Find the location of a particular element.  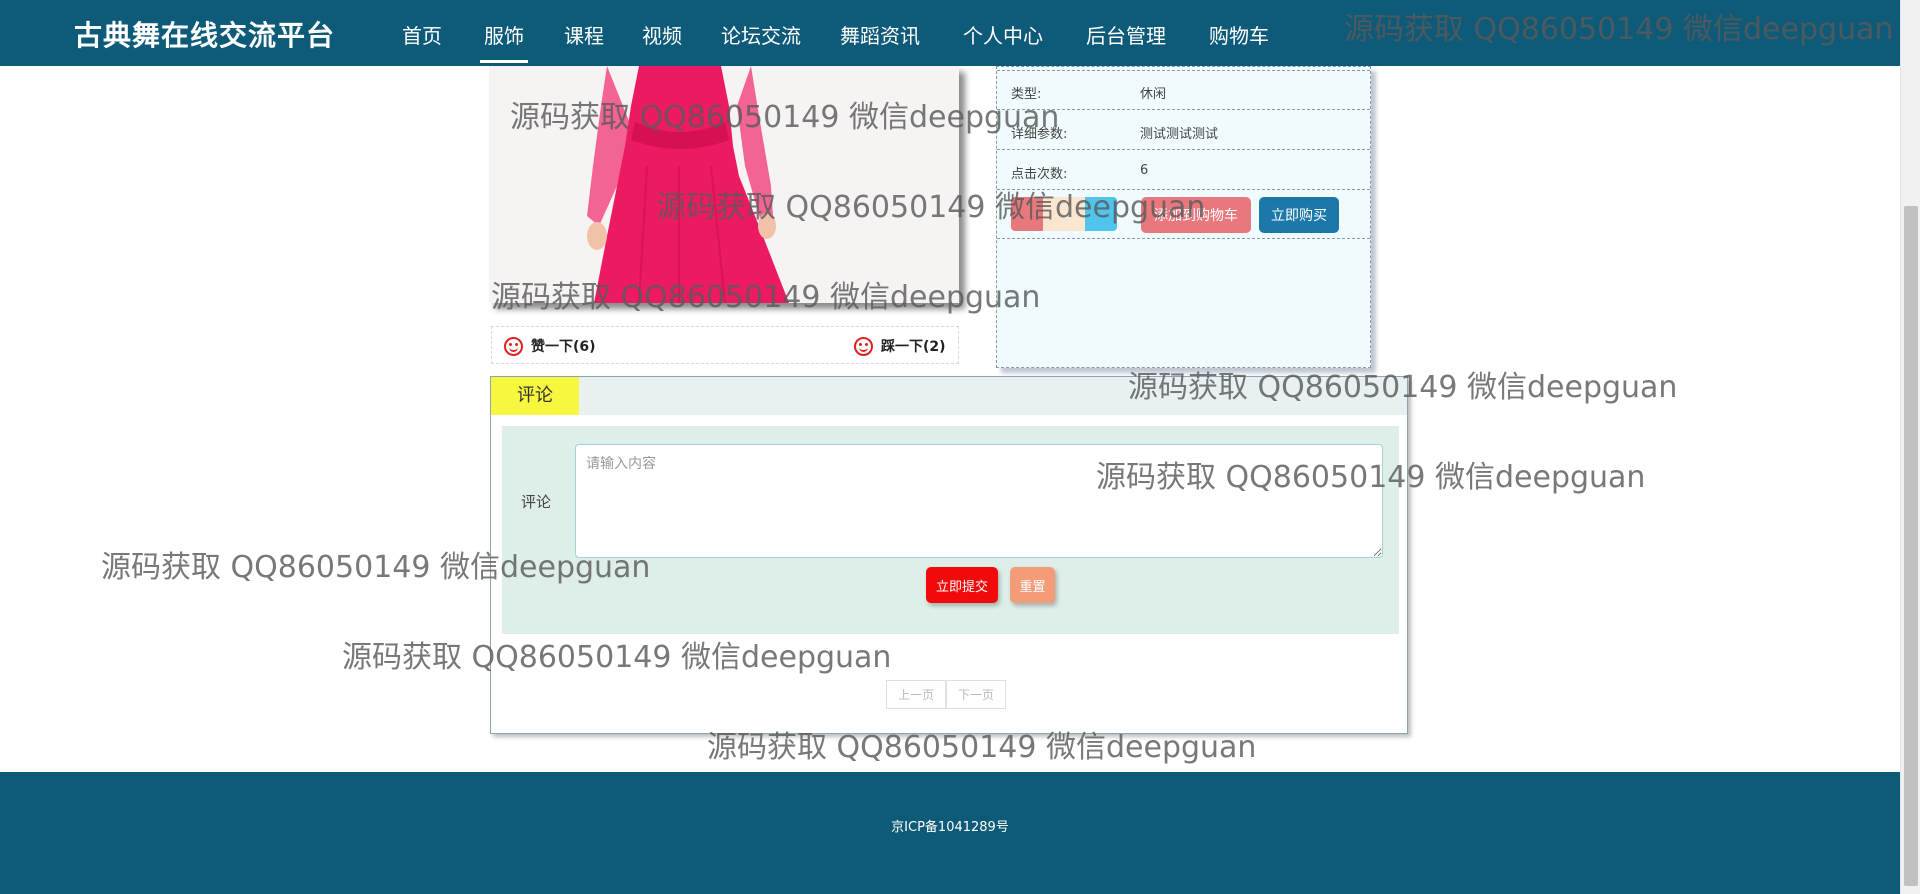

comment-textarea is located at coordinates (979, 501).